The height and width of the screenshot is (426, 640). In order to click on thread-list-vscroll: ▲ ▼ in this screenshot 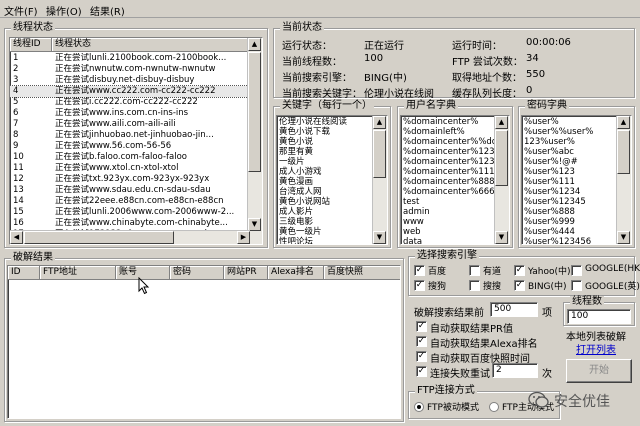, I will do `click(254, 141)`.